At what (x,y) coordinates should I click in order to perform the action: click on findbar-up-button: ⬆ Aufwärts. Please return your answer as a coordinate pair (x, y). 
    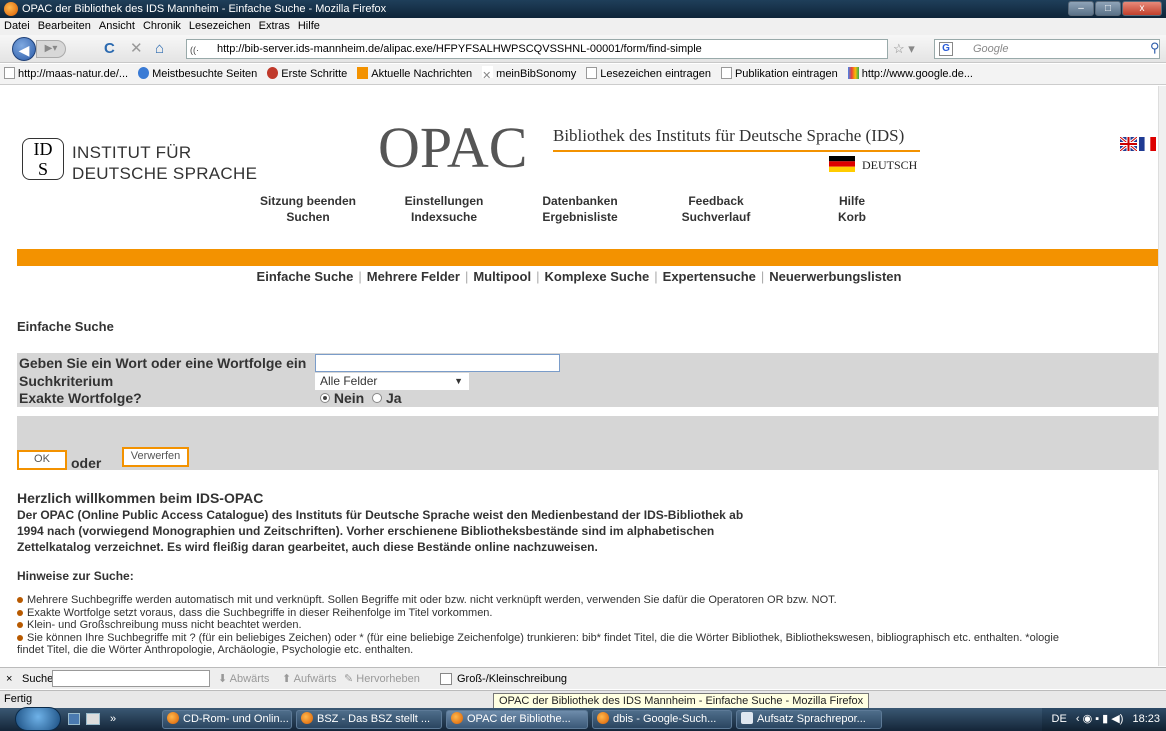
    Looking at the image, I should click on (309, 679).